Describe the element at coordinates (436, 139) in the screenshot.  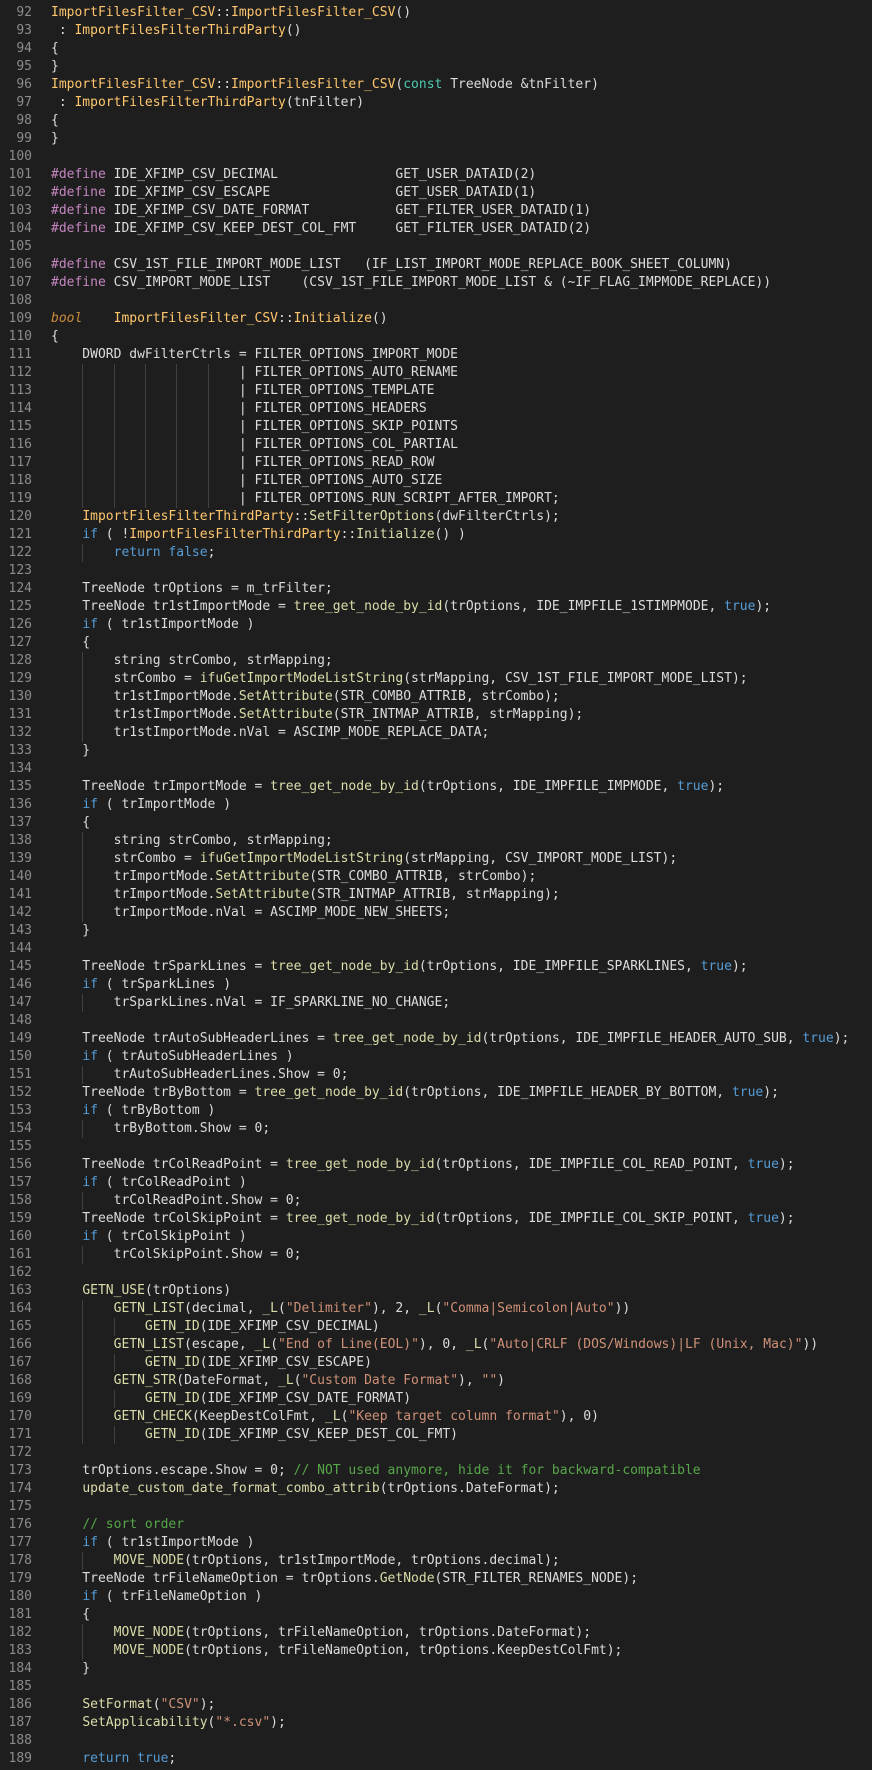
I see `code-line: 99}` at that location.